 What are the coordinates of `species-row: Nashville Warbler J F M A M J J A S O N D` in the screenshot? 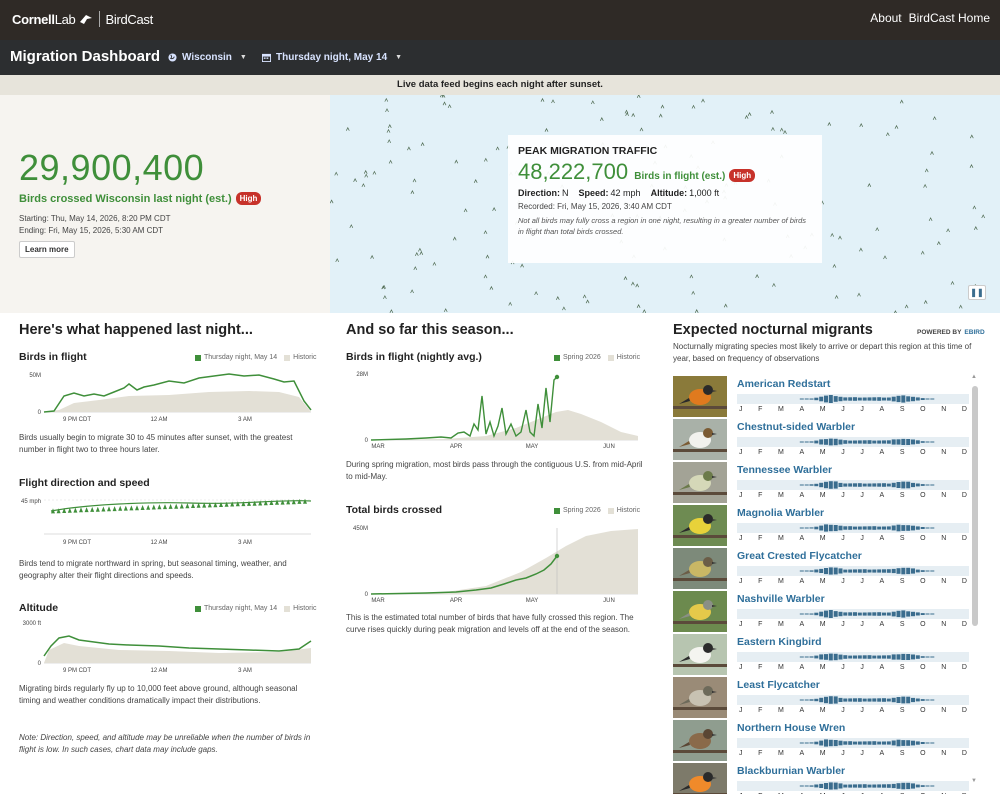 It's located at (821, 611).